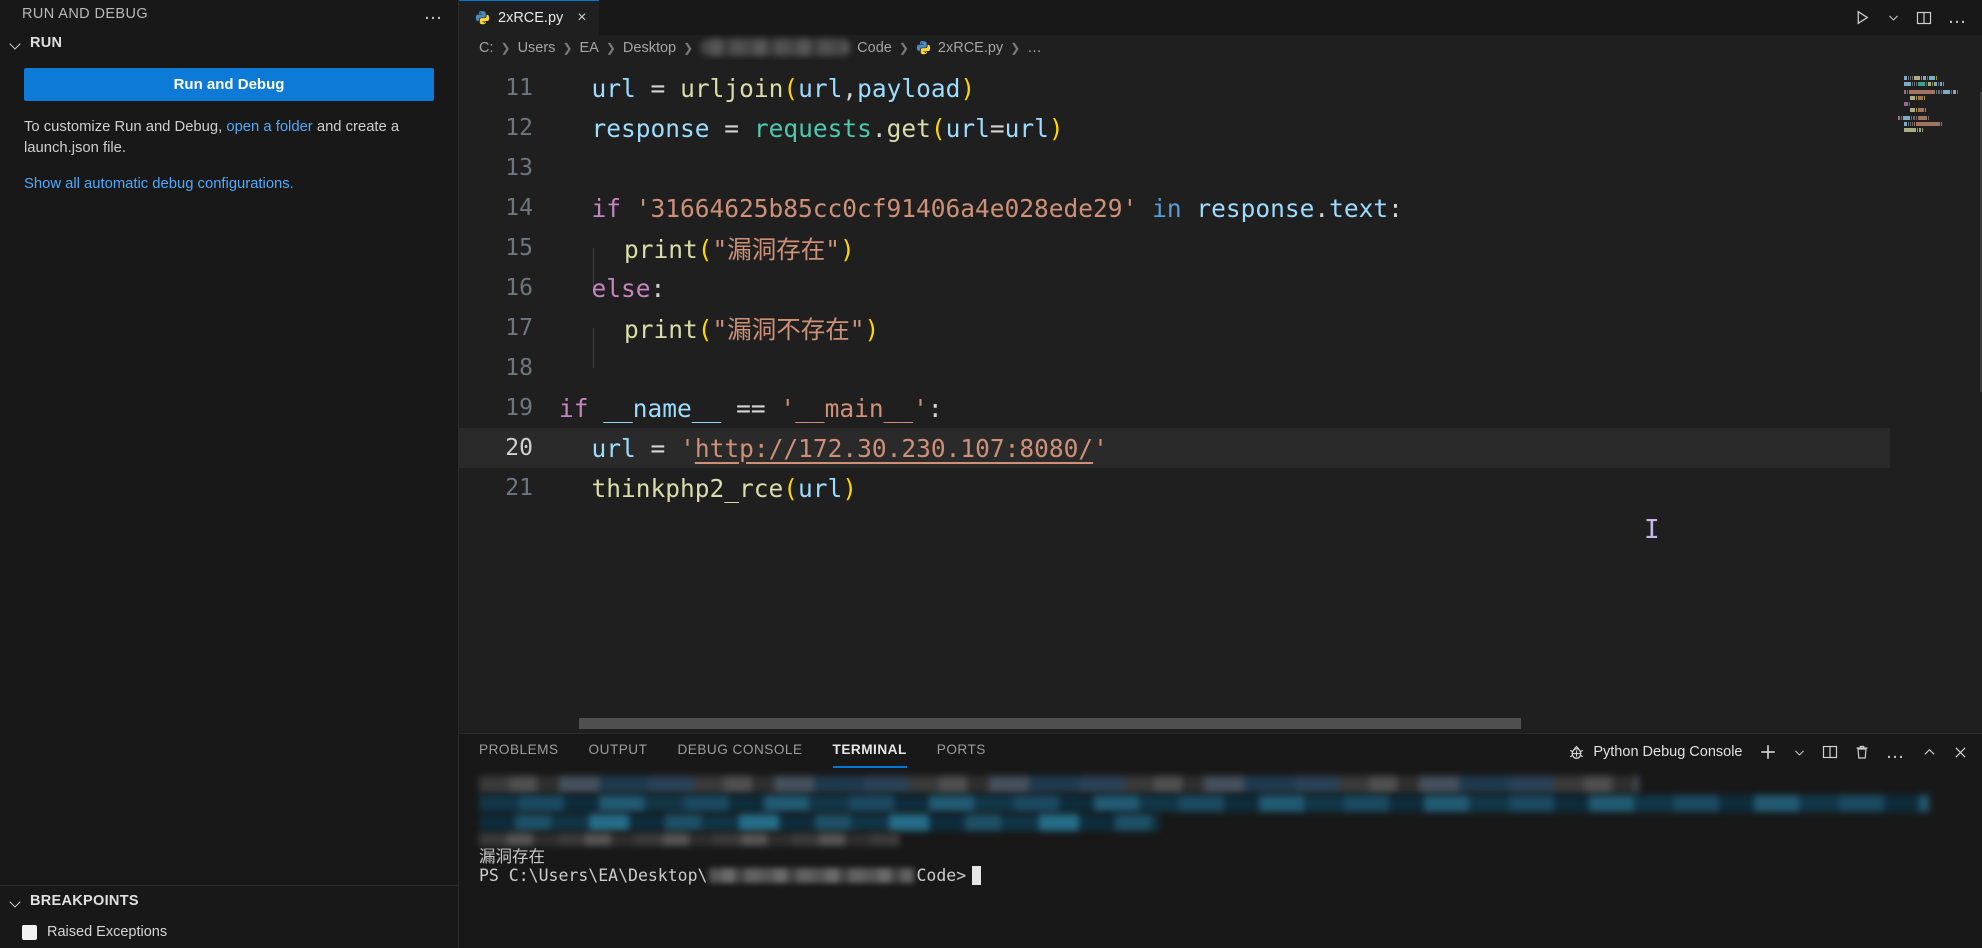 This screenshot has width=1982, height=948. What do you see at coordinates (1174, 368) in the screenshot?
I see `code-line: 18` at bounding box center [1174, 368].